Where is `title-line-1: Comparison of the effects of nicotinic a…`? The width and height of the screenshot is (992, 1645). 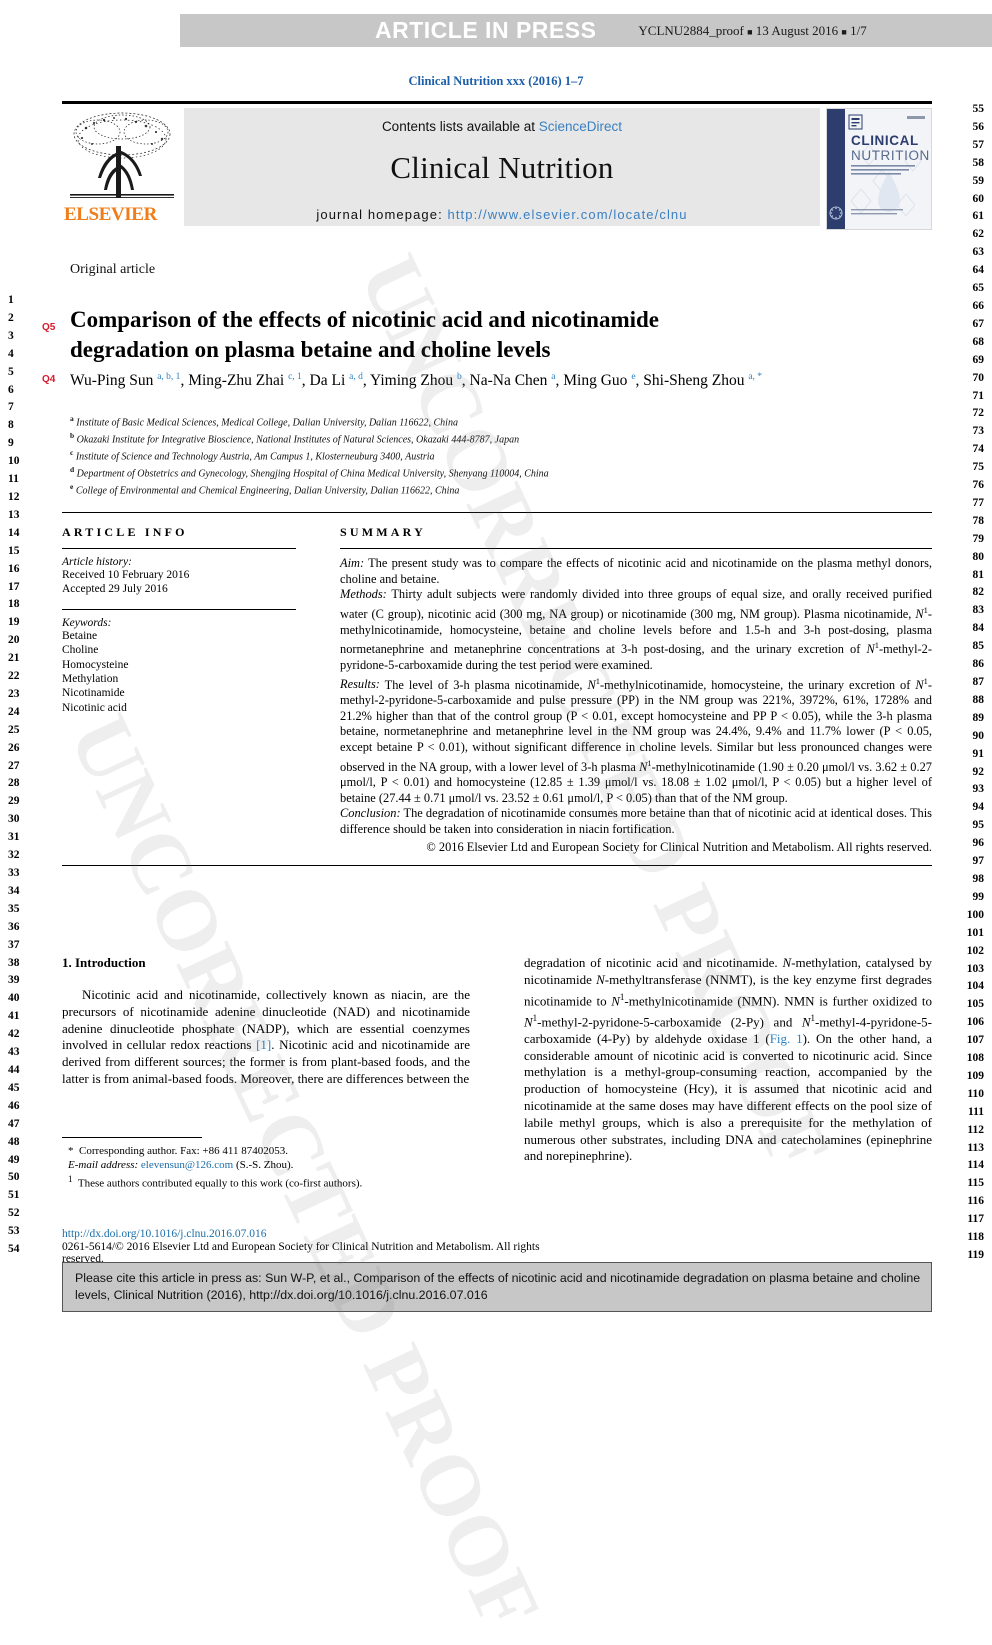
title-line-1: Comparison of the effects of nicotinic a… is located at coordinates (365, 320).